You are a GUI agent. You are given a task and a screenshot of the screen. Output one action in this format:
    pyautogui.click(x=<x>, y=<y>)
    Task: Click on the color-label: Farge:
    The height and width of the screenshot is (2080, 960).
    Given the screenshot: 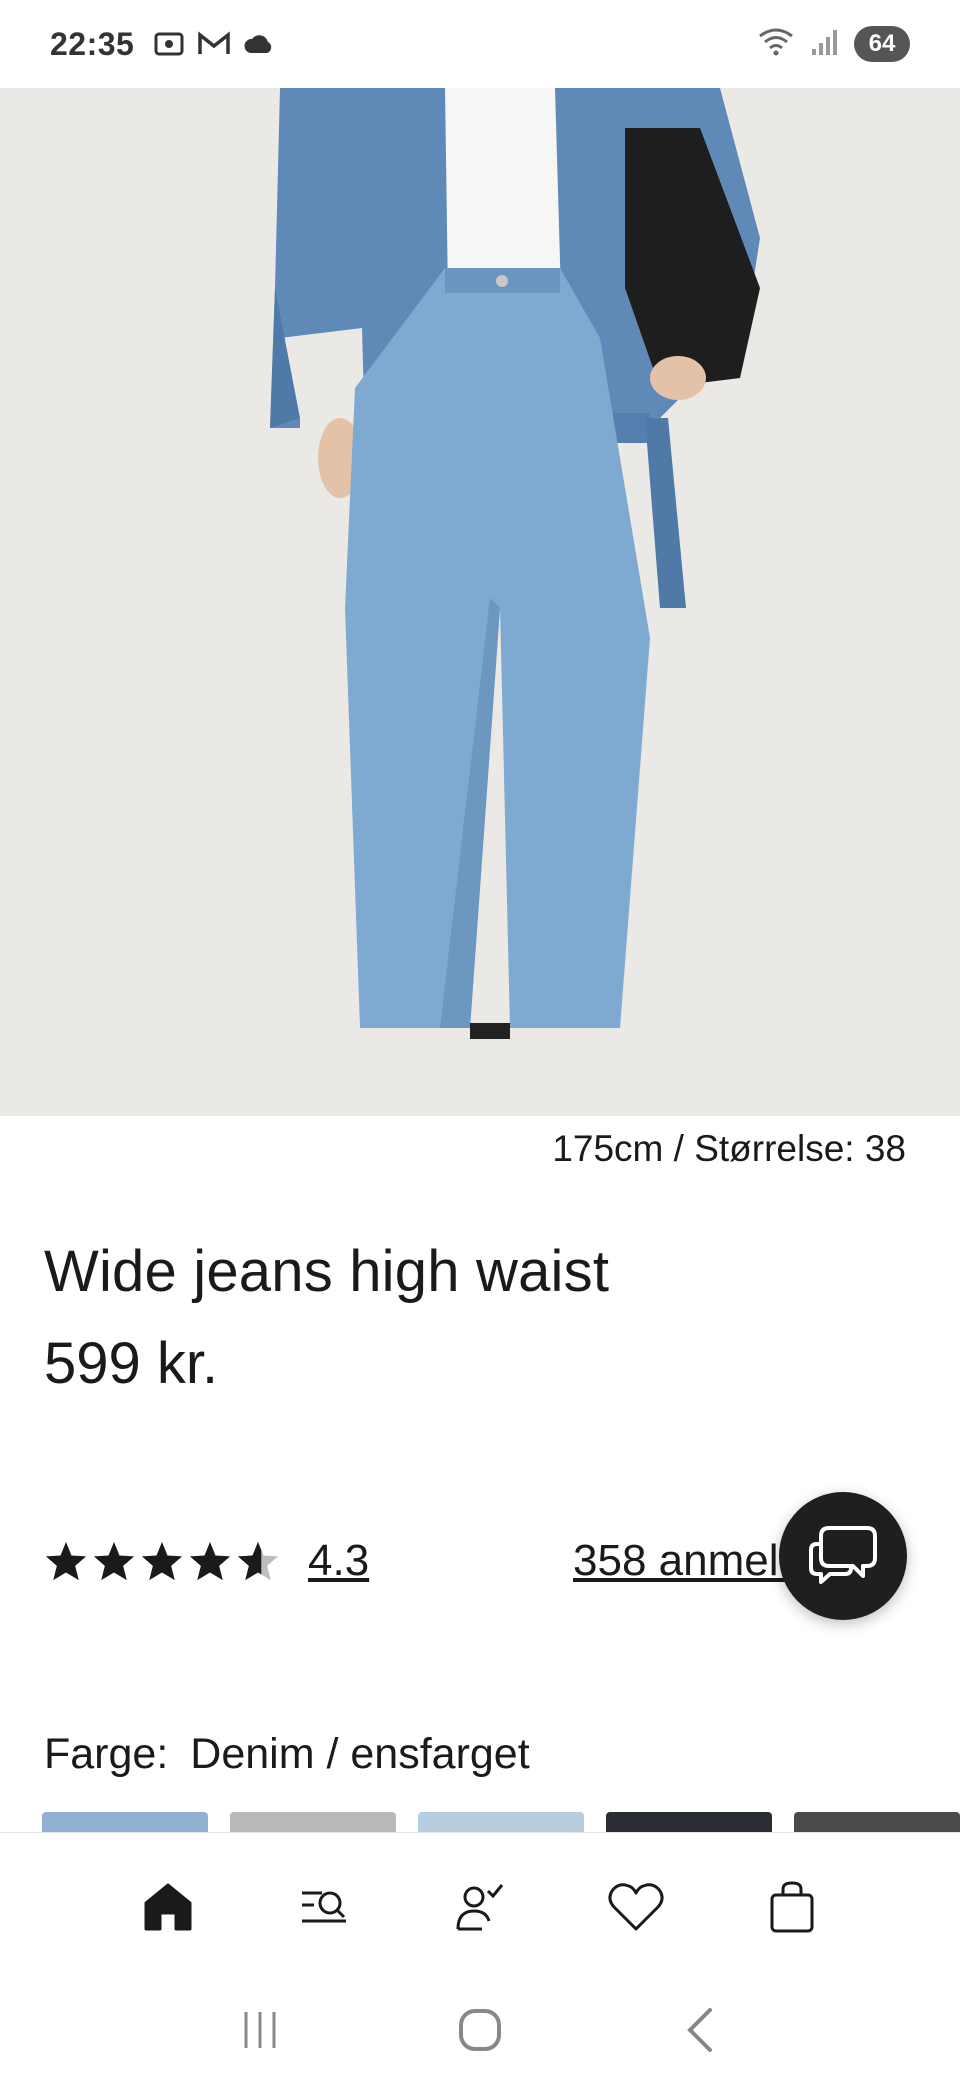 What is the action you would take?
    pyautogui.click(x=106, y=1754)
    